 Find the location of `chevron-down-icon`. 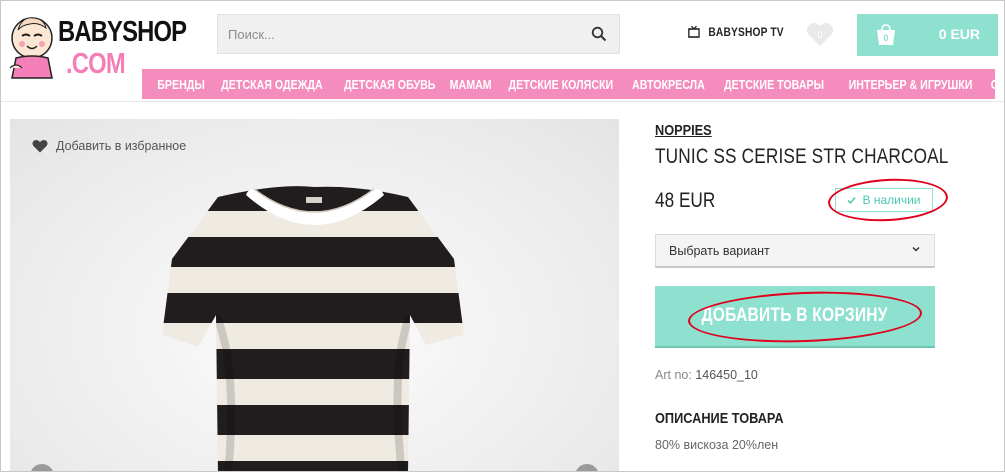

chevron-down-icon is located at coordinates (916, 249).